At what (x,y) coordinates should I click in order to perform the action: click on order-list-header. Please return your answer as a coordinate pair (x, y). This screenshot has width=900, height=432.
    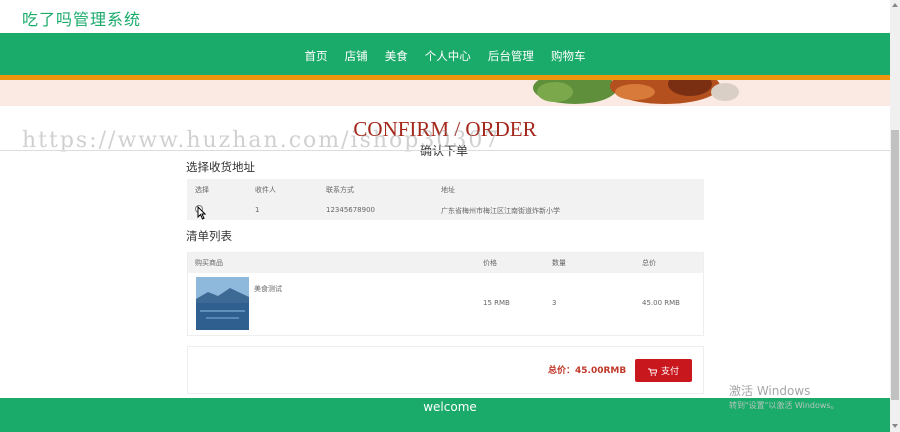
    Looking at the image, I should click on (445, 263).